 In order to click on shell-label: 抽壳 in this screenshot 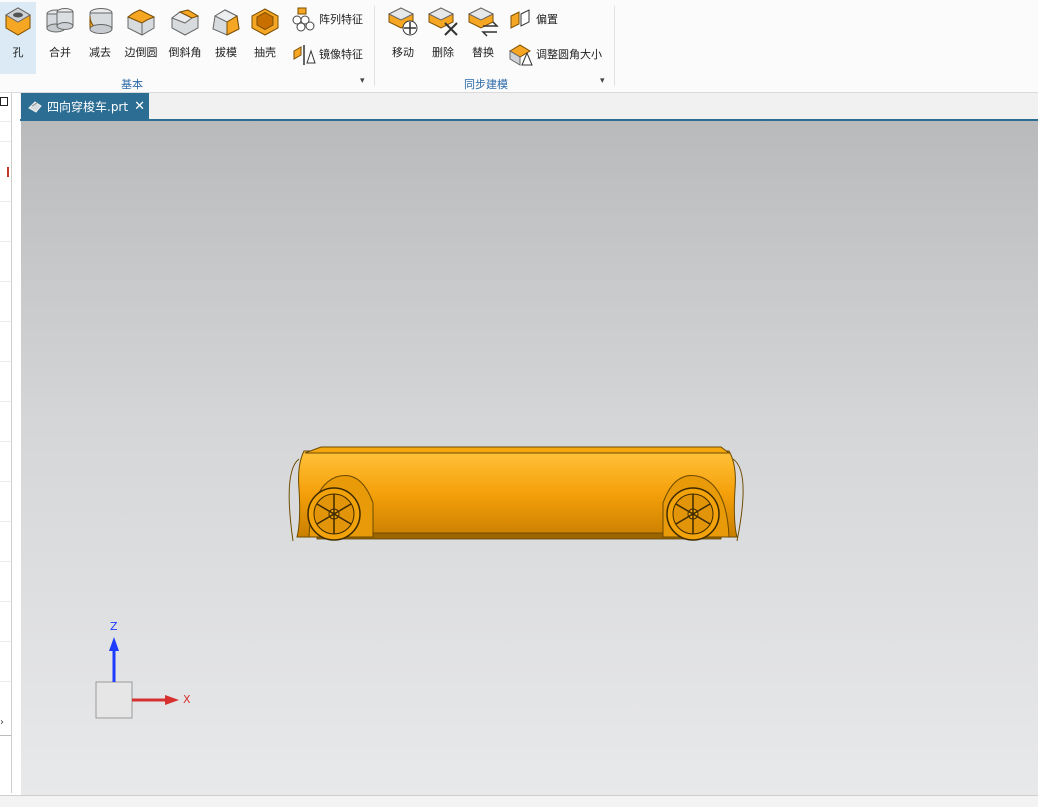, I will do `click(265, 52)`.